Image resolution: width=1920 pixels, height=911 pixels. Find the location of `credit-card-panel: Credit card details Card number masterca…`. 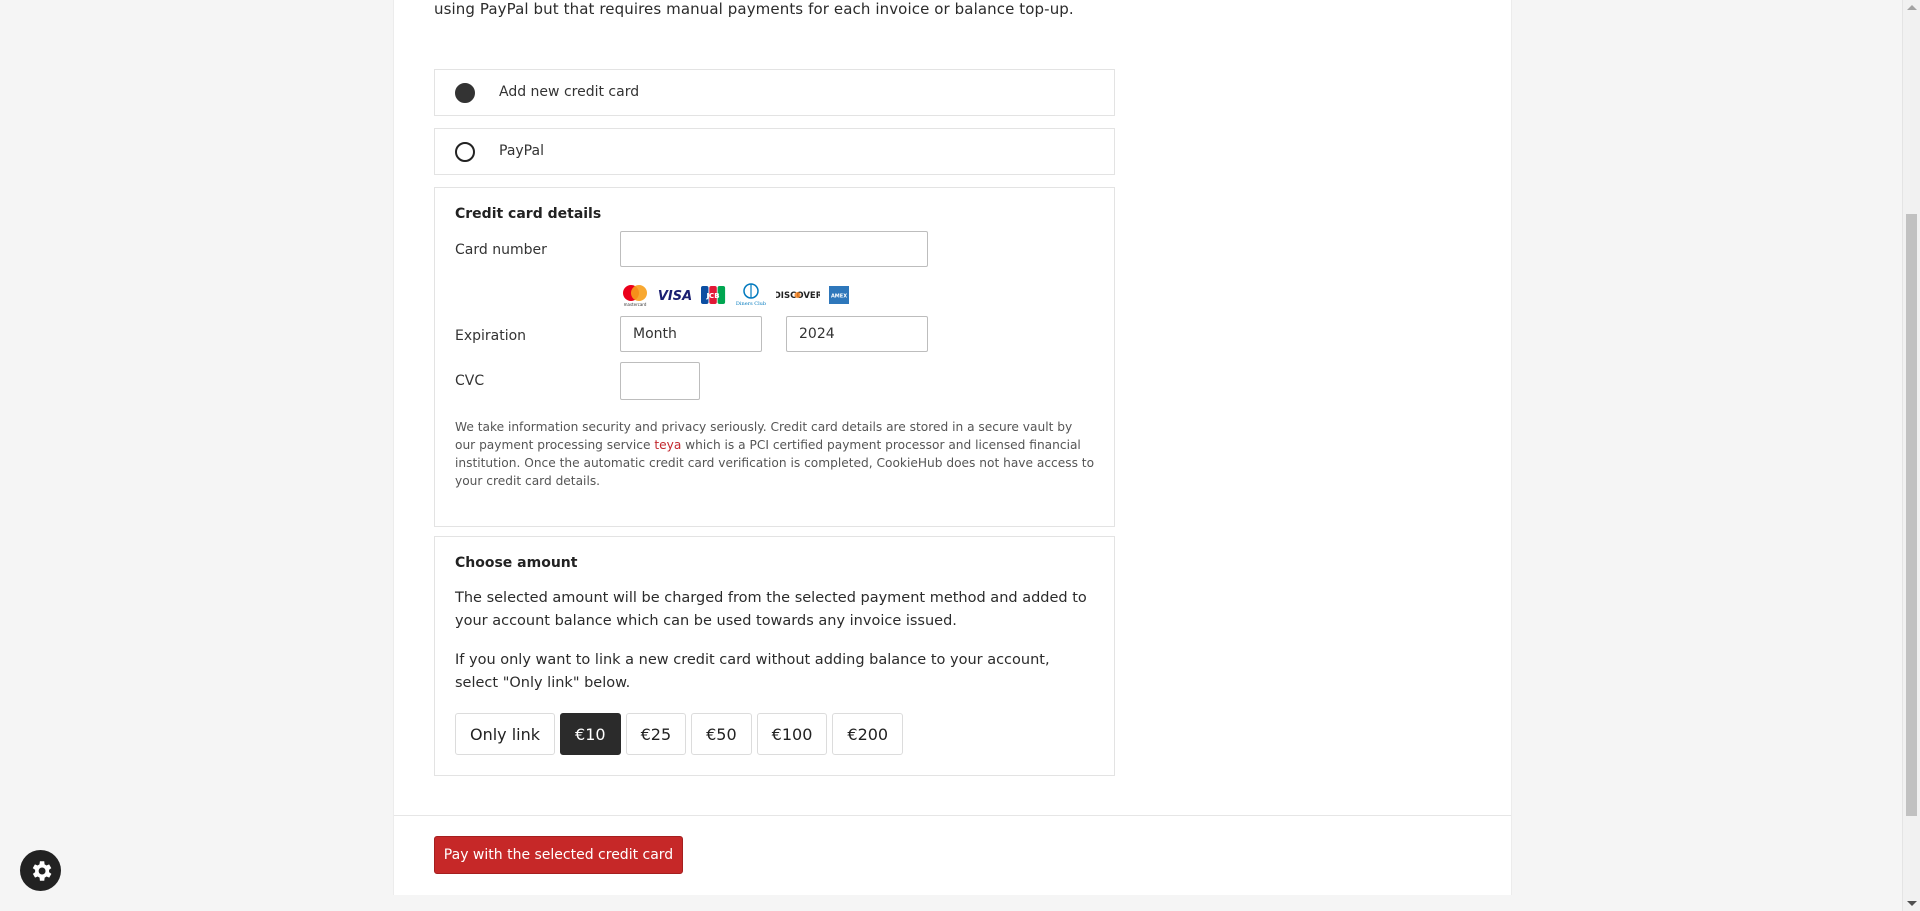

credit-card-panel: Credit card details Card number masterca… is located at coordinates (774, 357).